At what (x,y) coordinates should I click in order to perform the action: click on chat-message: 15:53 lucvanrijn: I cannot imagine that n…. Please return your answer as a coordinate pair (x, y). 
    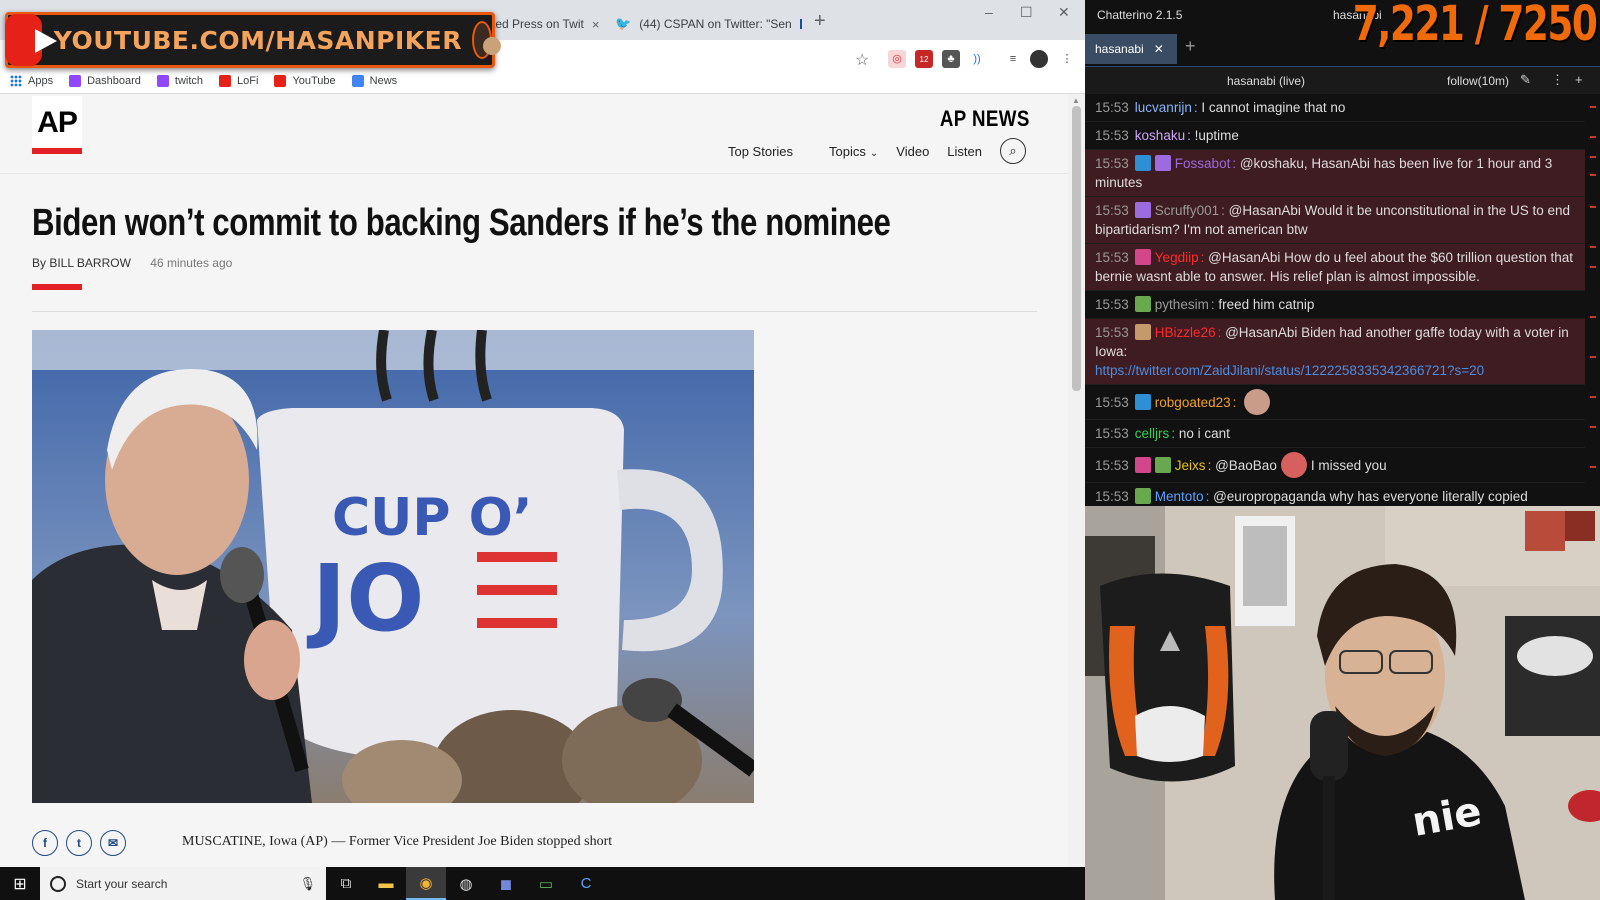
    Looking at the image, I should click on (1335, 108).